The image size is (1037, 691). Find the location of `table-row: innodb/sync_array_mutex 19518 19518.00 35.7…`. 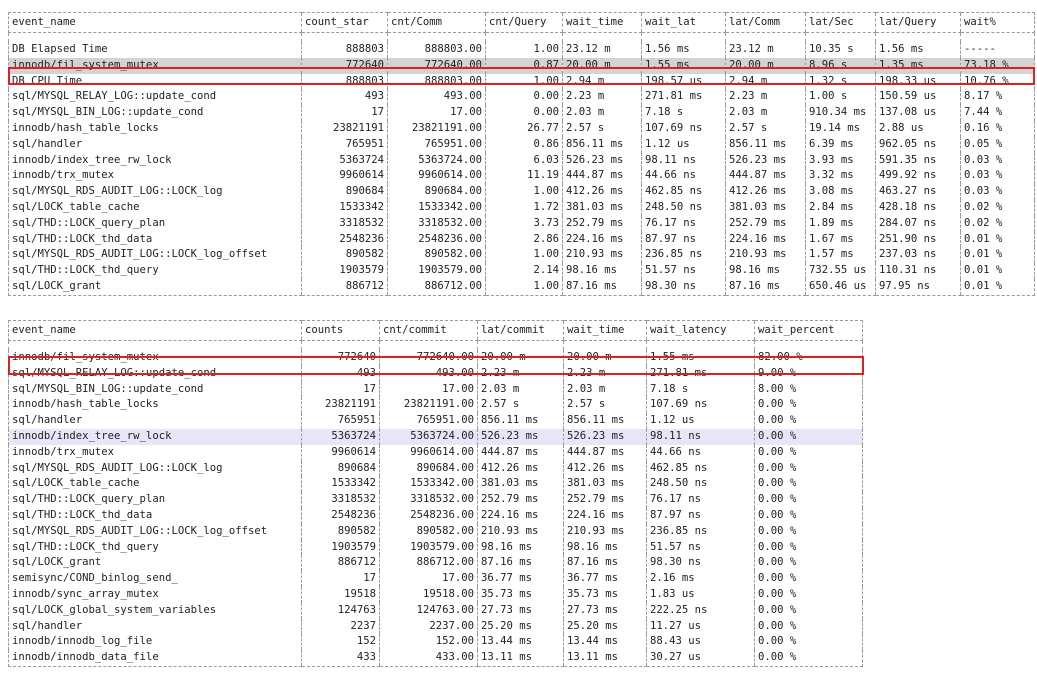

table-row: innodb/sync_array_mutex 19518 19518.00 35.7… is located at coordinates (435, 594).